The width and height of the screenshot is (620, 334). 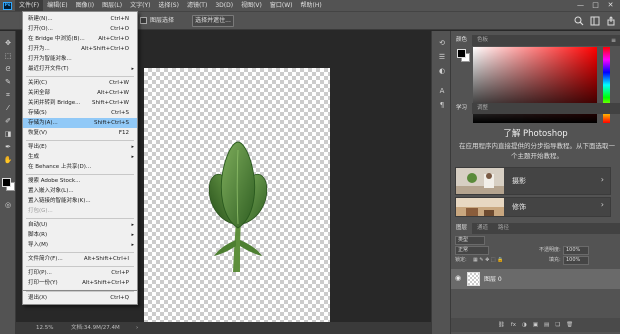 I want to click on eyedropper-tool-icon: ⁄, so click(x=8, y=108).